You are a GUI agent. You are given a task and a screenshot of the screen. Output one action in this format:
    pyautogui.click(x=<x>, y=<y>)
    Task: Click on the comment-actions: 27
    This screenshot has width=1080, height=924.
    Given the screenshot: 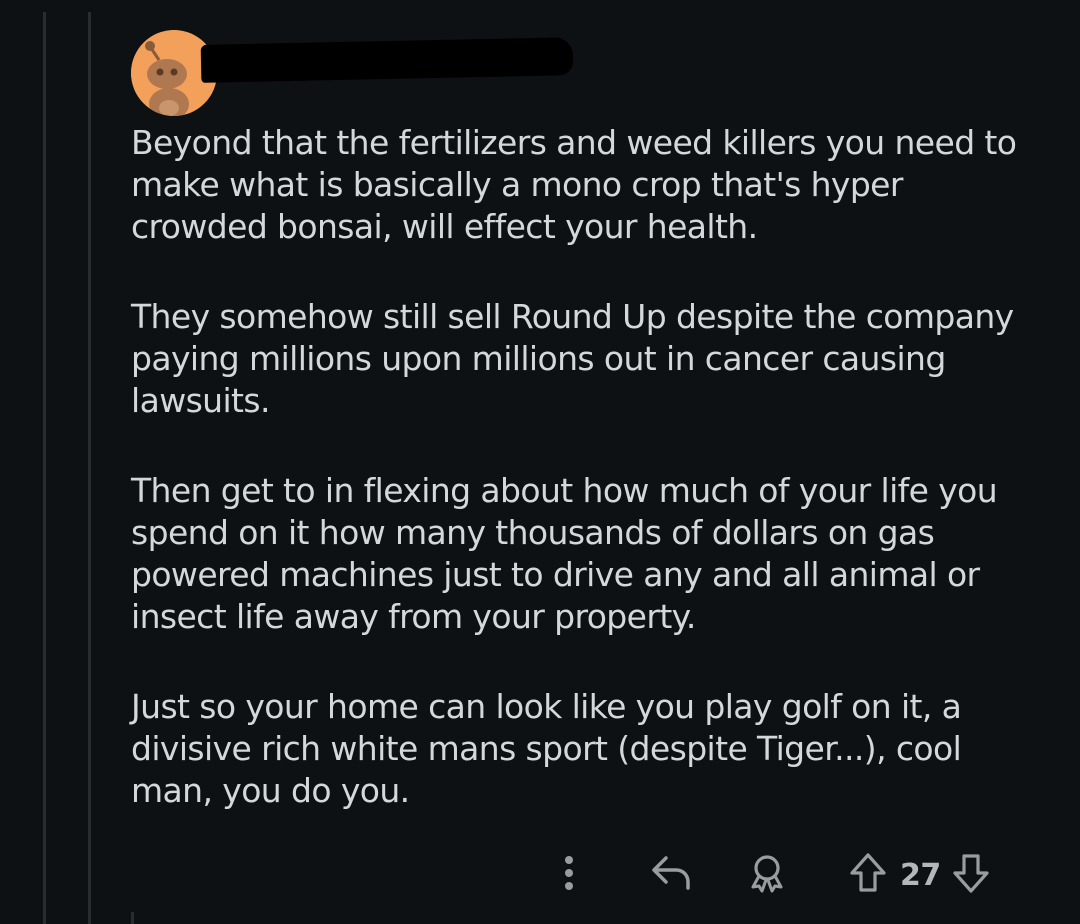 What is the action you would take?
    pyautogui.click(x=772, y=875)
    